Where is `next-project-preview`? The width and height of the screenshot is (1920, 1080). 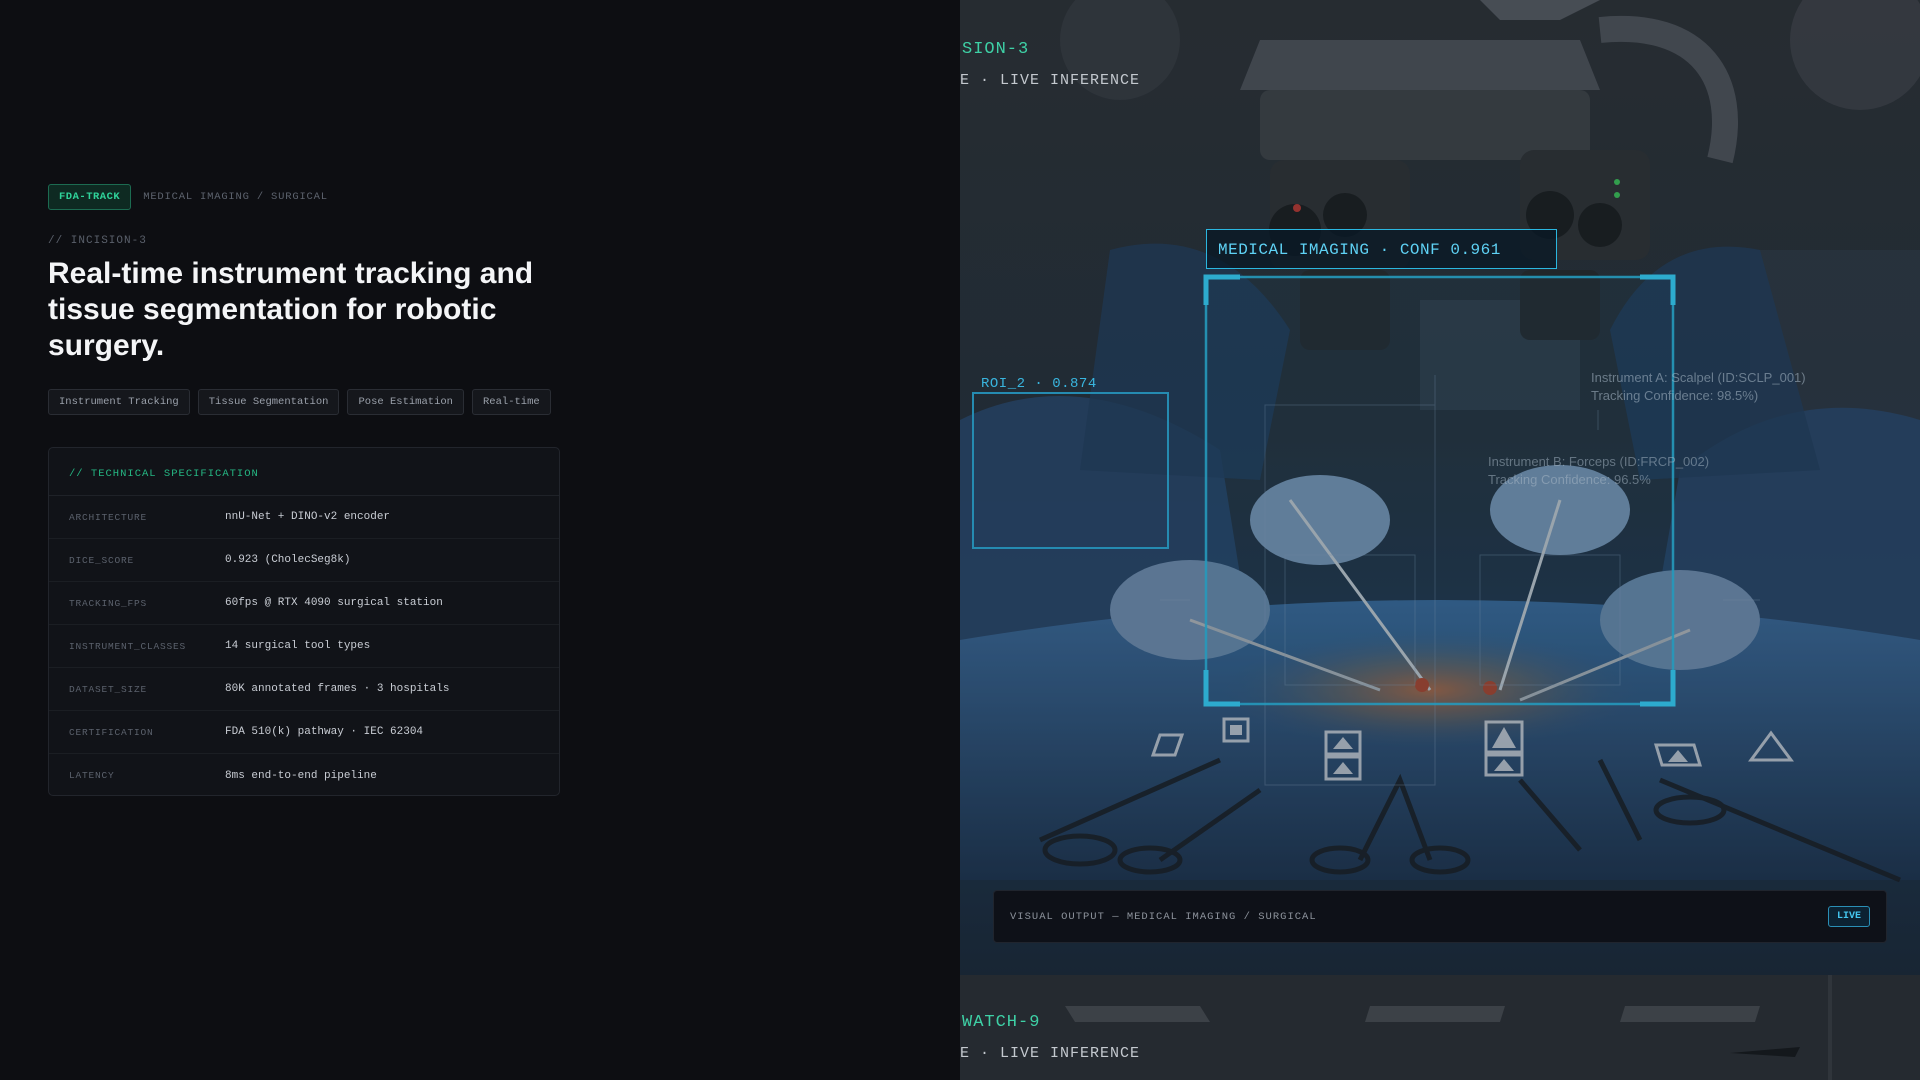
next-project-preview is located at coordinates (1440, 1027).